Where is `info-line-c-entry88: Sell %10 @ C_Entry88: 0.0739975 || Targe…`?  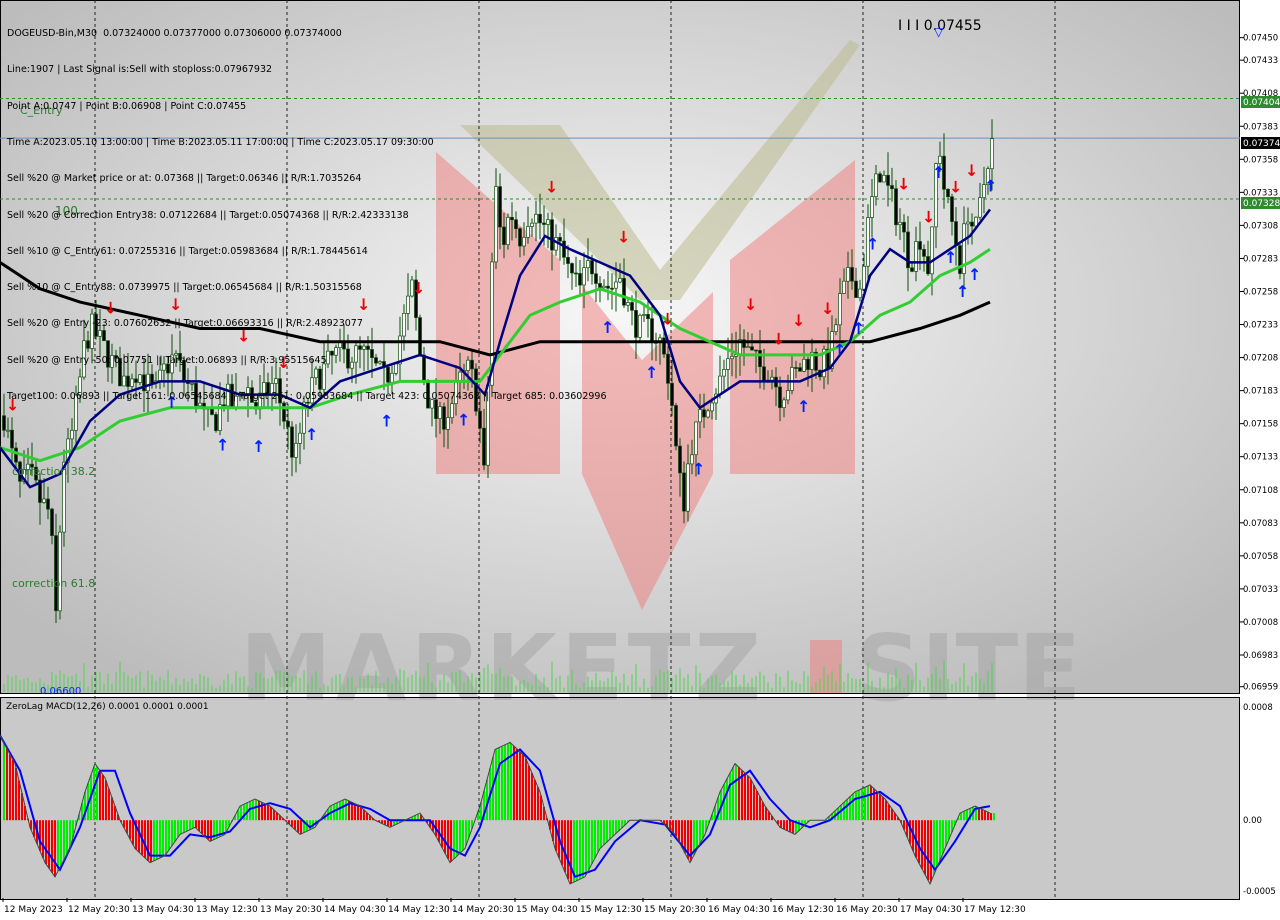
info-line-c-entry88: Sell %10 @ C_Entry88: 0.0739975 || Targe… is located at coordinates (184, 288).